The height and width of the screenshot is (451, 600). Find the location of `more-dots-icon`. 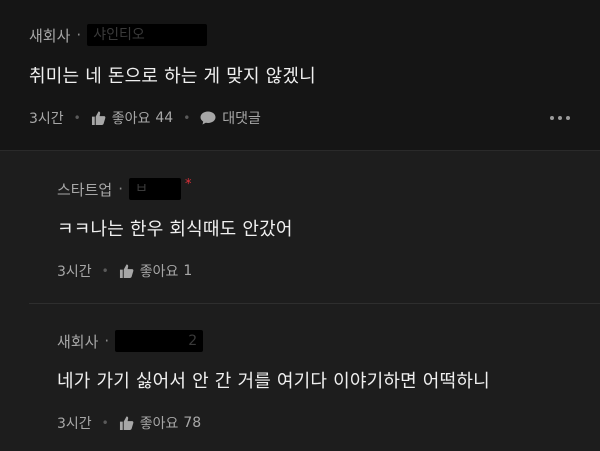

more-dots-icon is located at coordinates (560, 118).